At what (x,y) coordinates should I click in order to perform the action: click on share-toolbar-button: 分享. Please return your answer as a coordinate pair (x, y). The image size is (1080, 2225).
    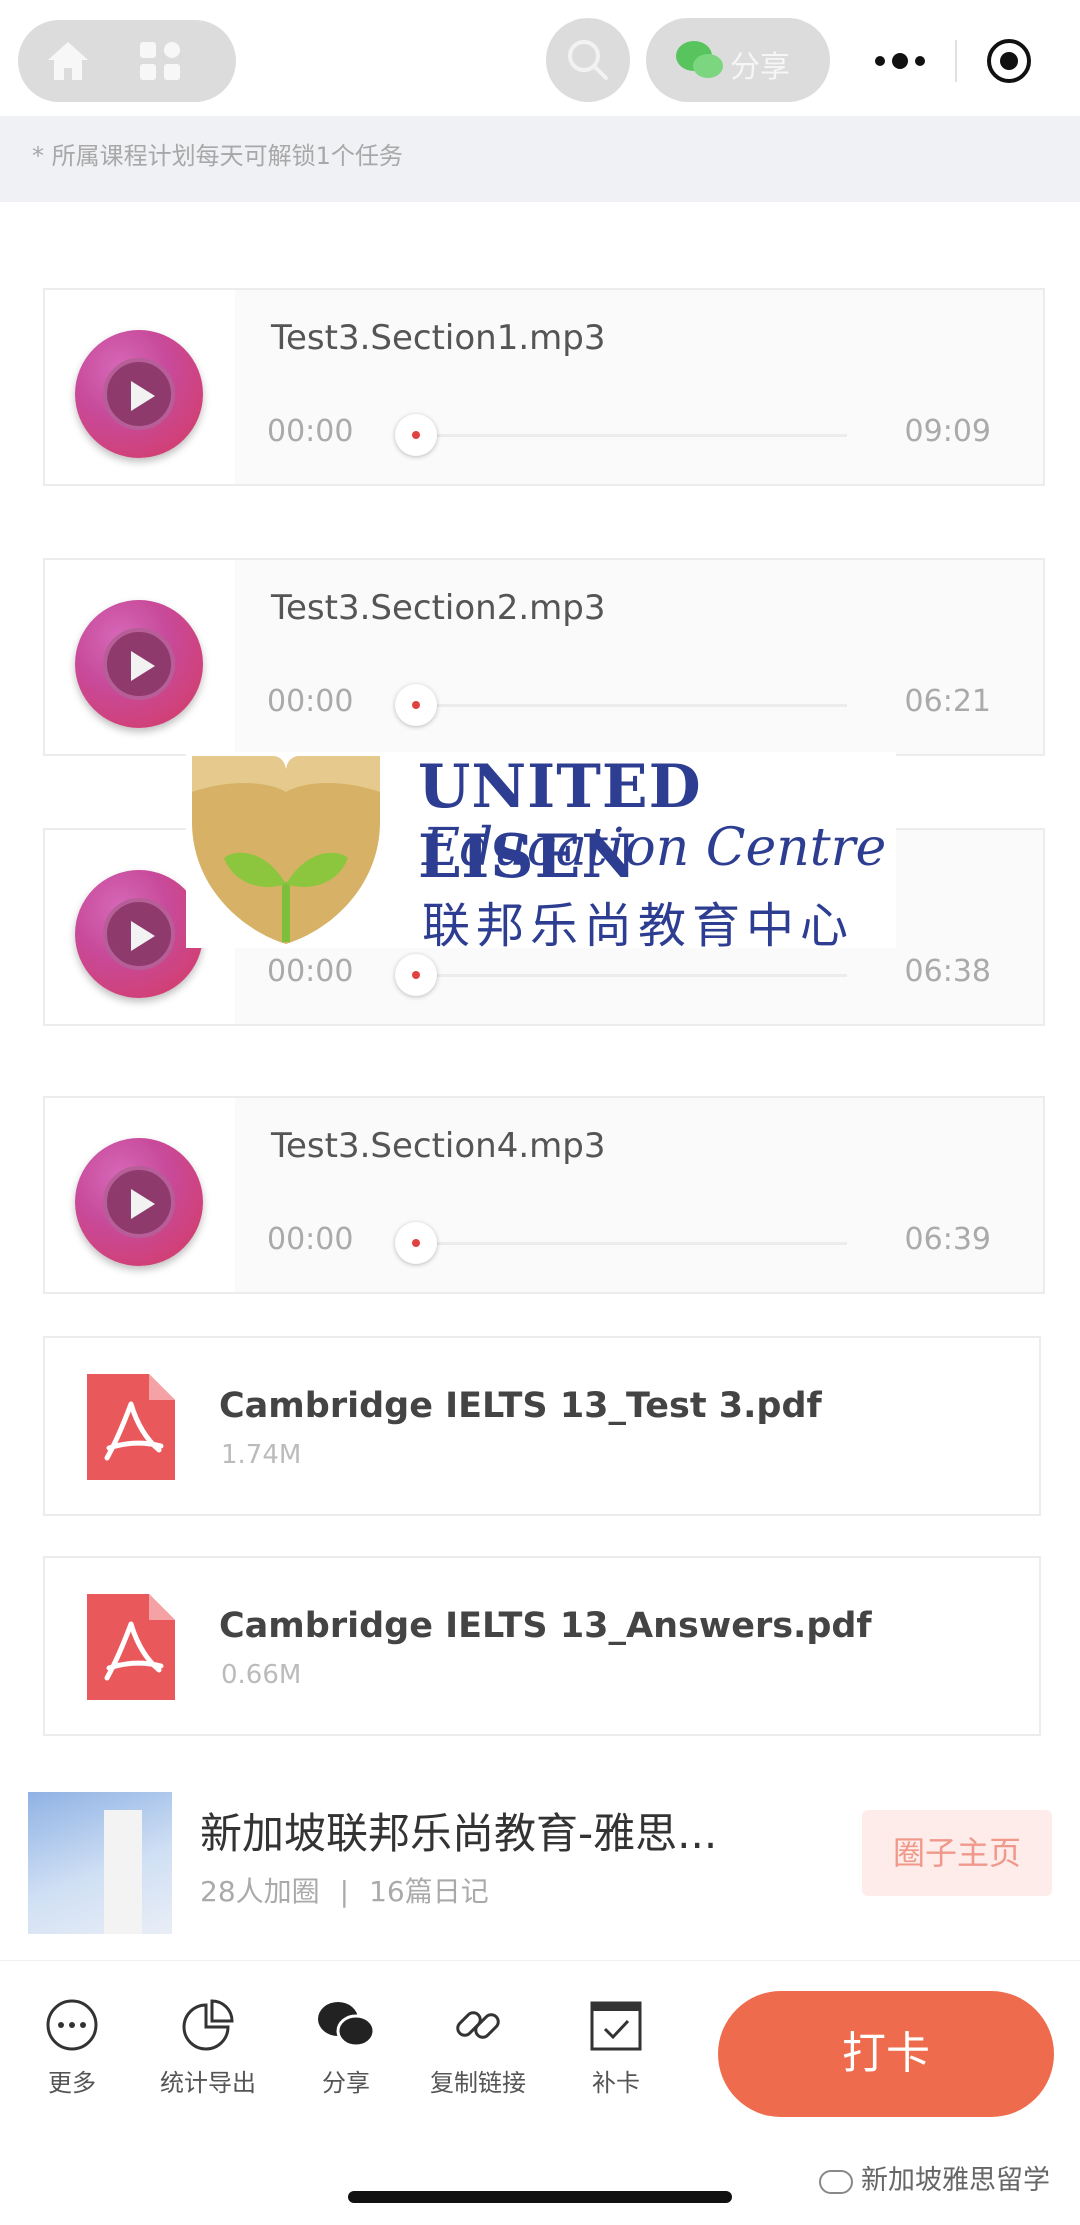
    Looking at the image, I should click on (346, 2047).